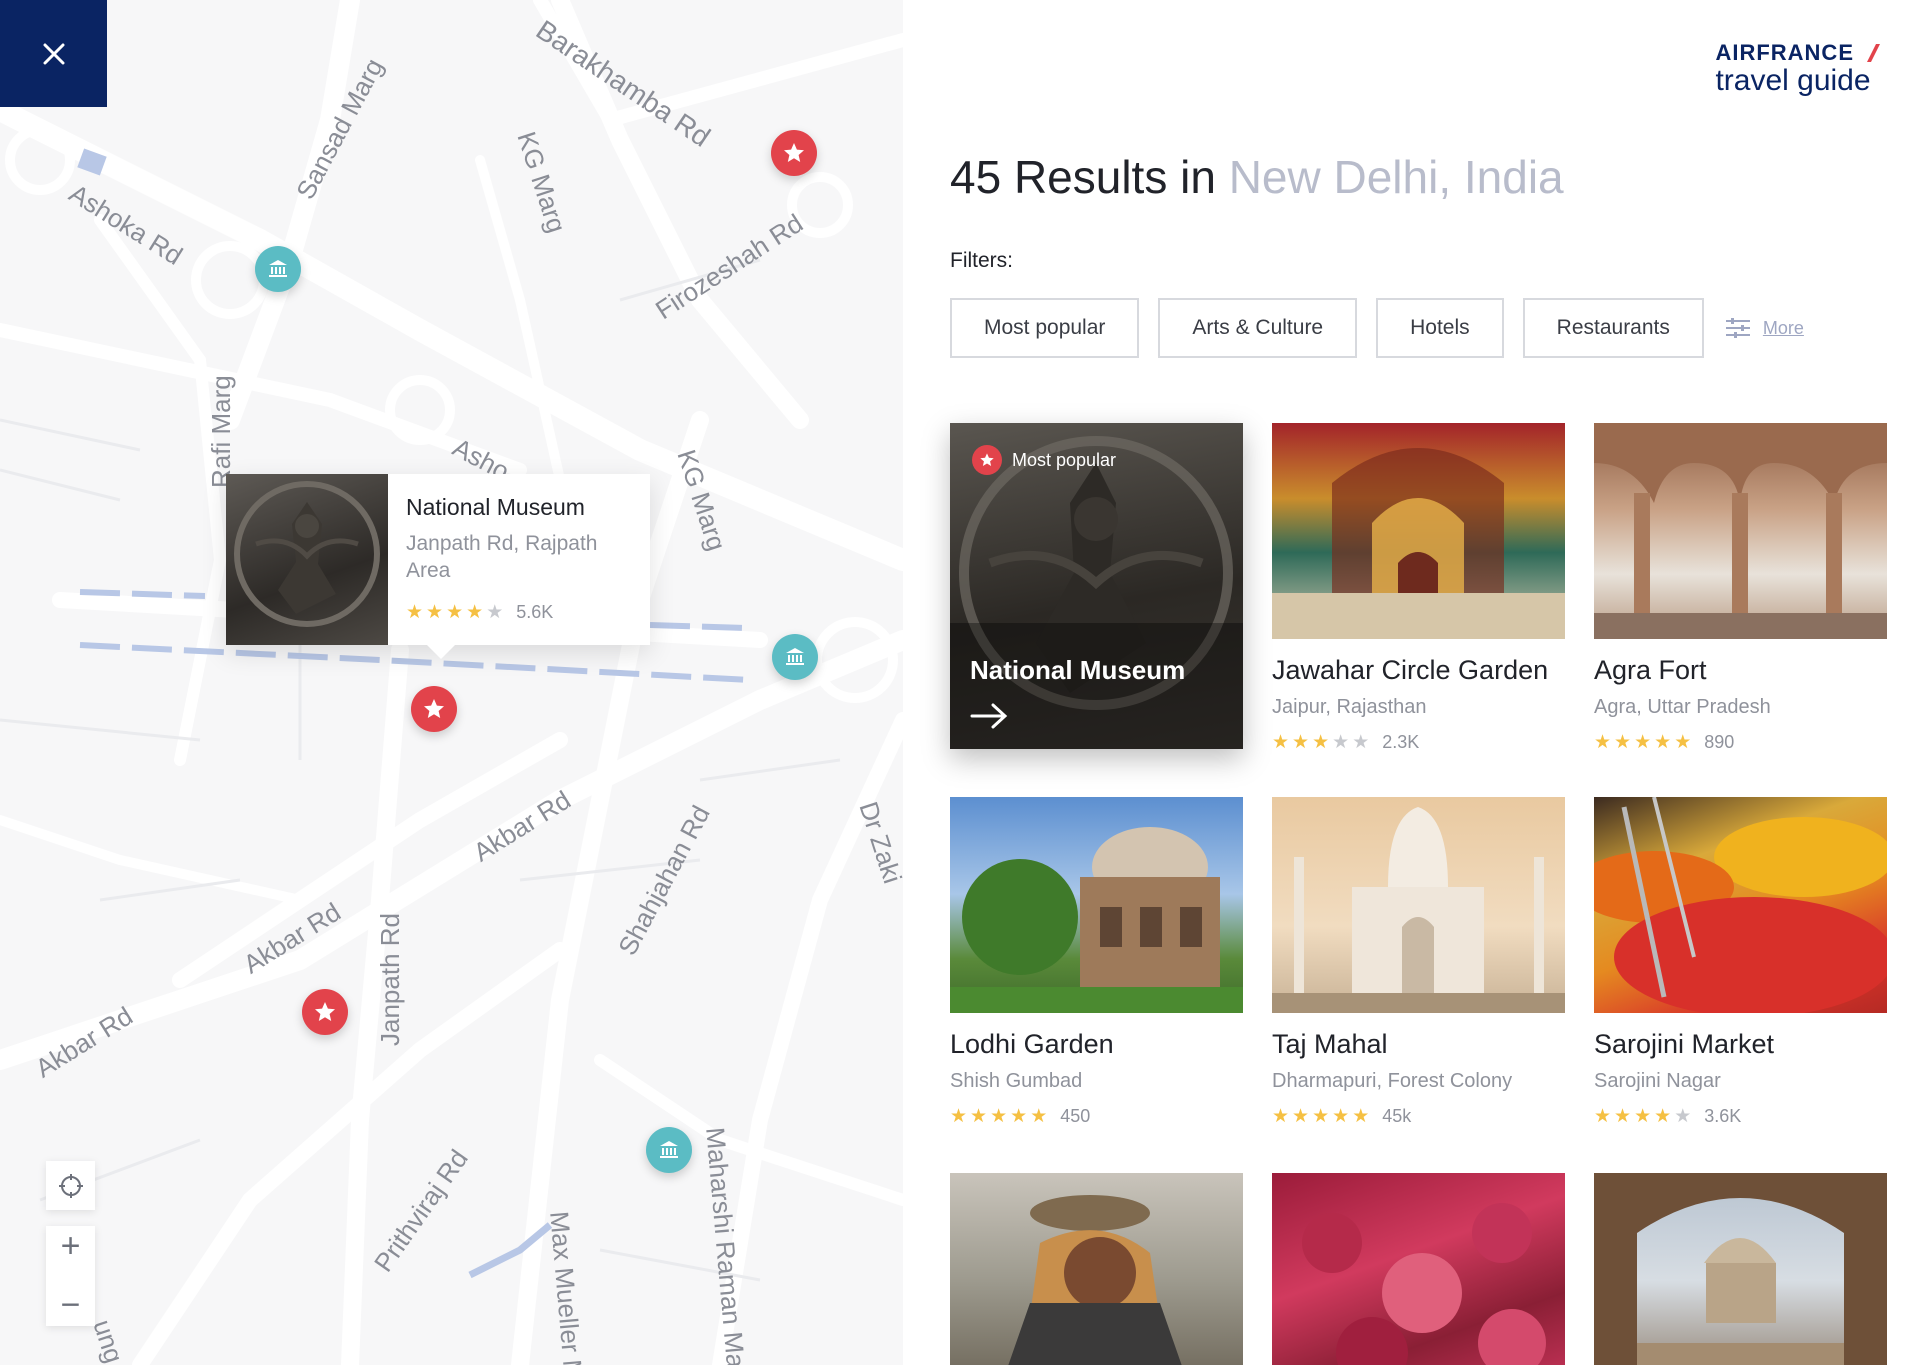 The height and width of the screenshot is (1365, 1920). I want to click on filter-restaurants: Restaurants, so click(1613, 328).